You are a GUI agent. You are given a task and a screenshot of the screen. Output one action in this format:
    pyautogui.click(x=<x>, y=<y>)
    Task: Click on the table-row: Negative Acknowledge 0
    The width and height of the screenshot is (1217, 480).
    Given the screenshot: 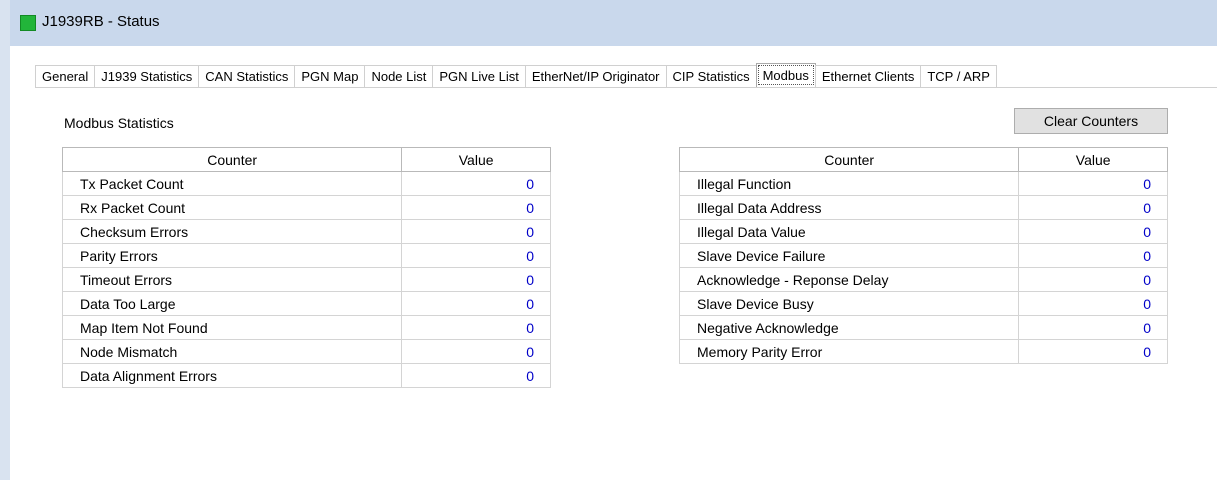 What is the action you would take?
    pyautogui.click(x=923, y=327)
    